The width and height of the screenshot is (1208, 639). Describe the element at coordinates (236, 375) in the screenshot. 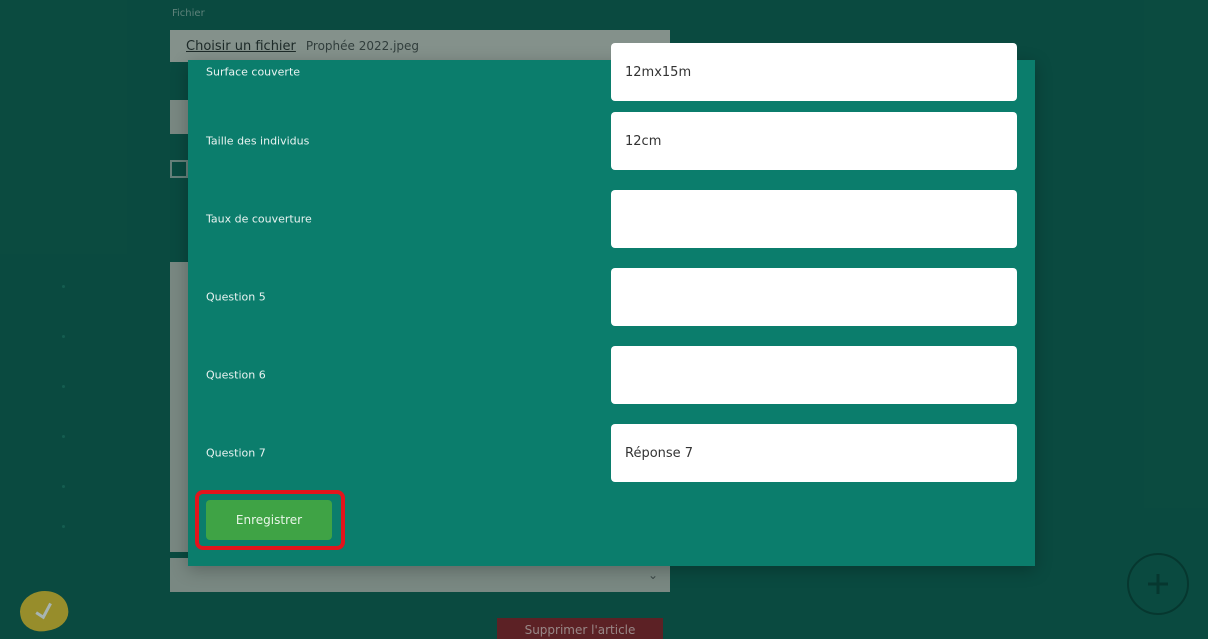

I see `field-label: Question 6` at that location.